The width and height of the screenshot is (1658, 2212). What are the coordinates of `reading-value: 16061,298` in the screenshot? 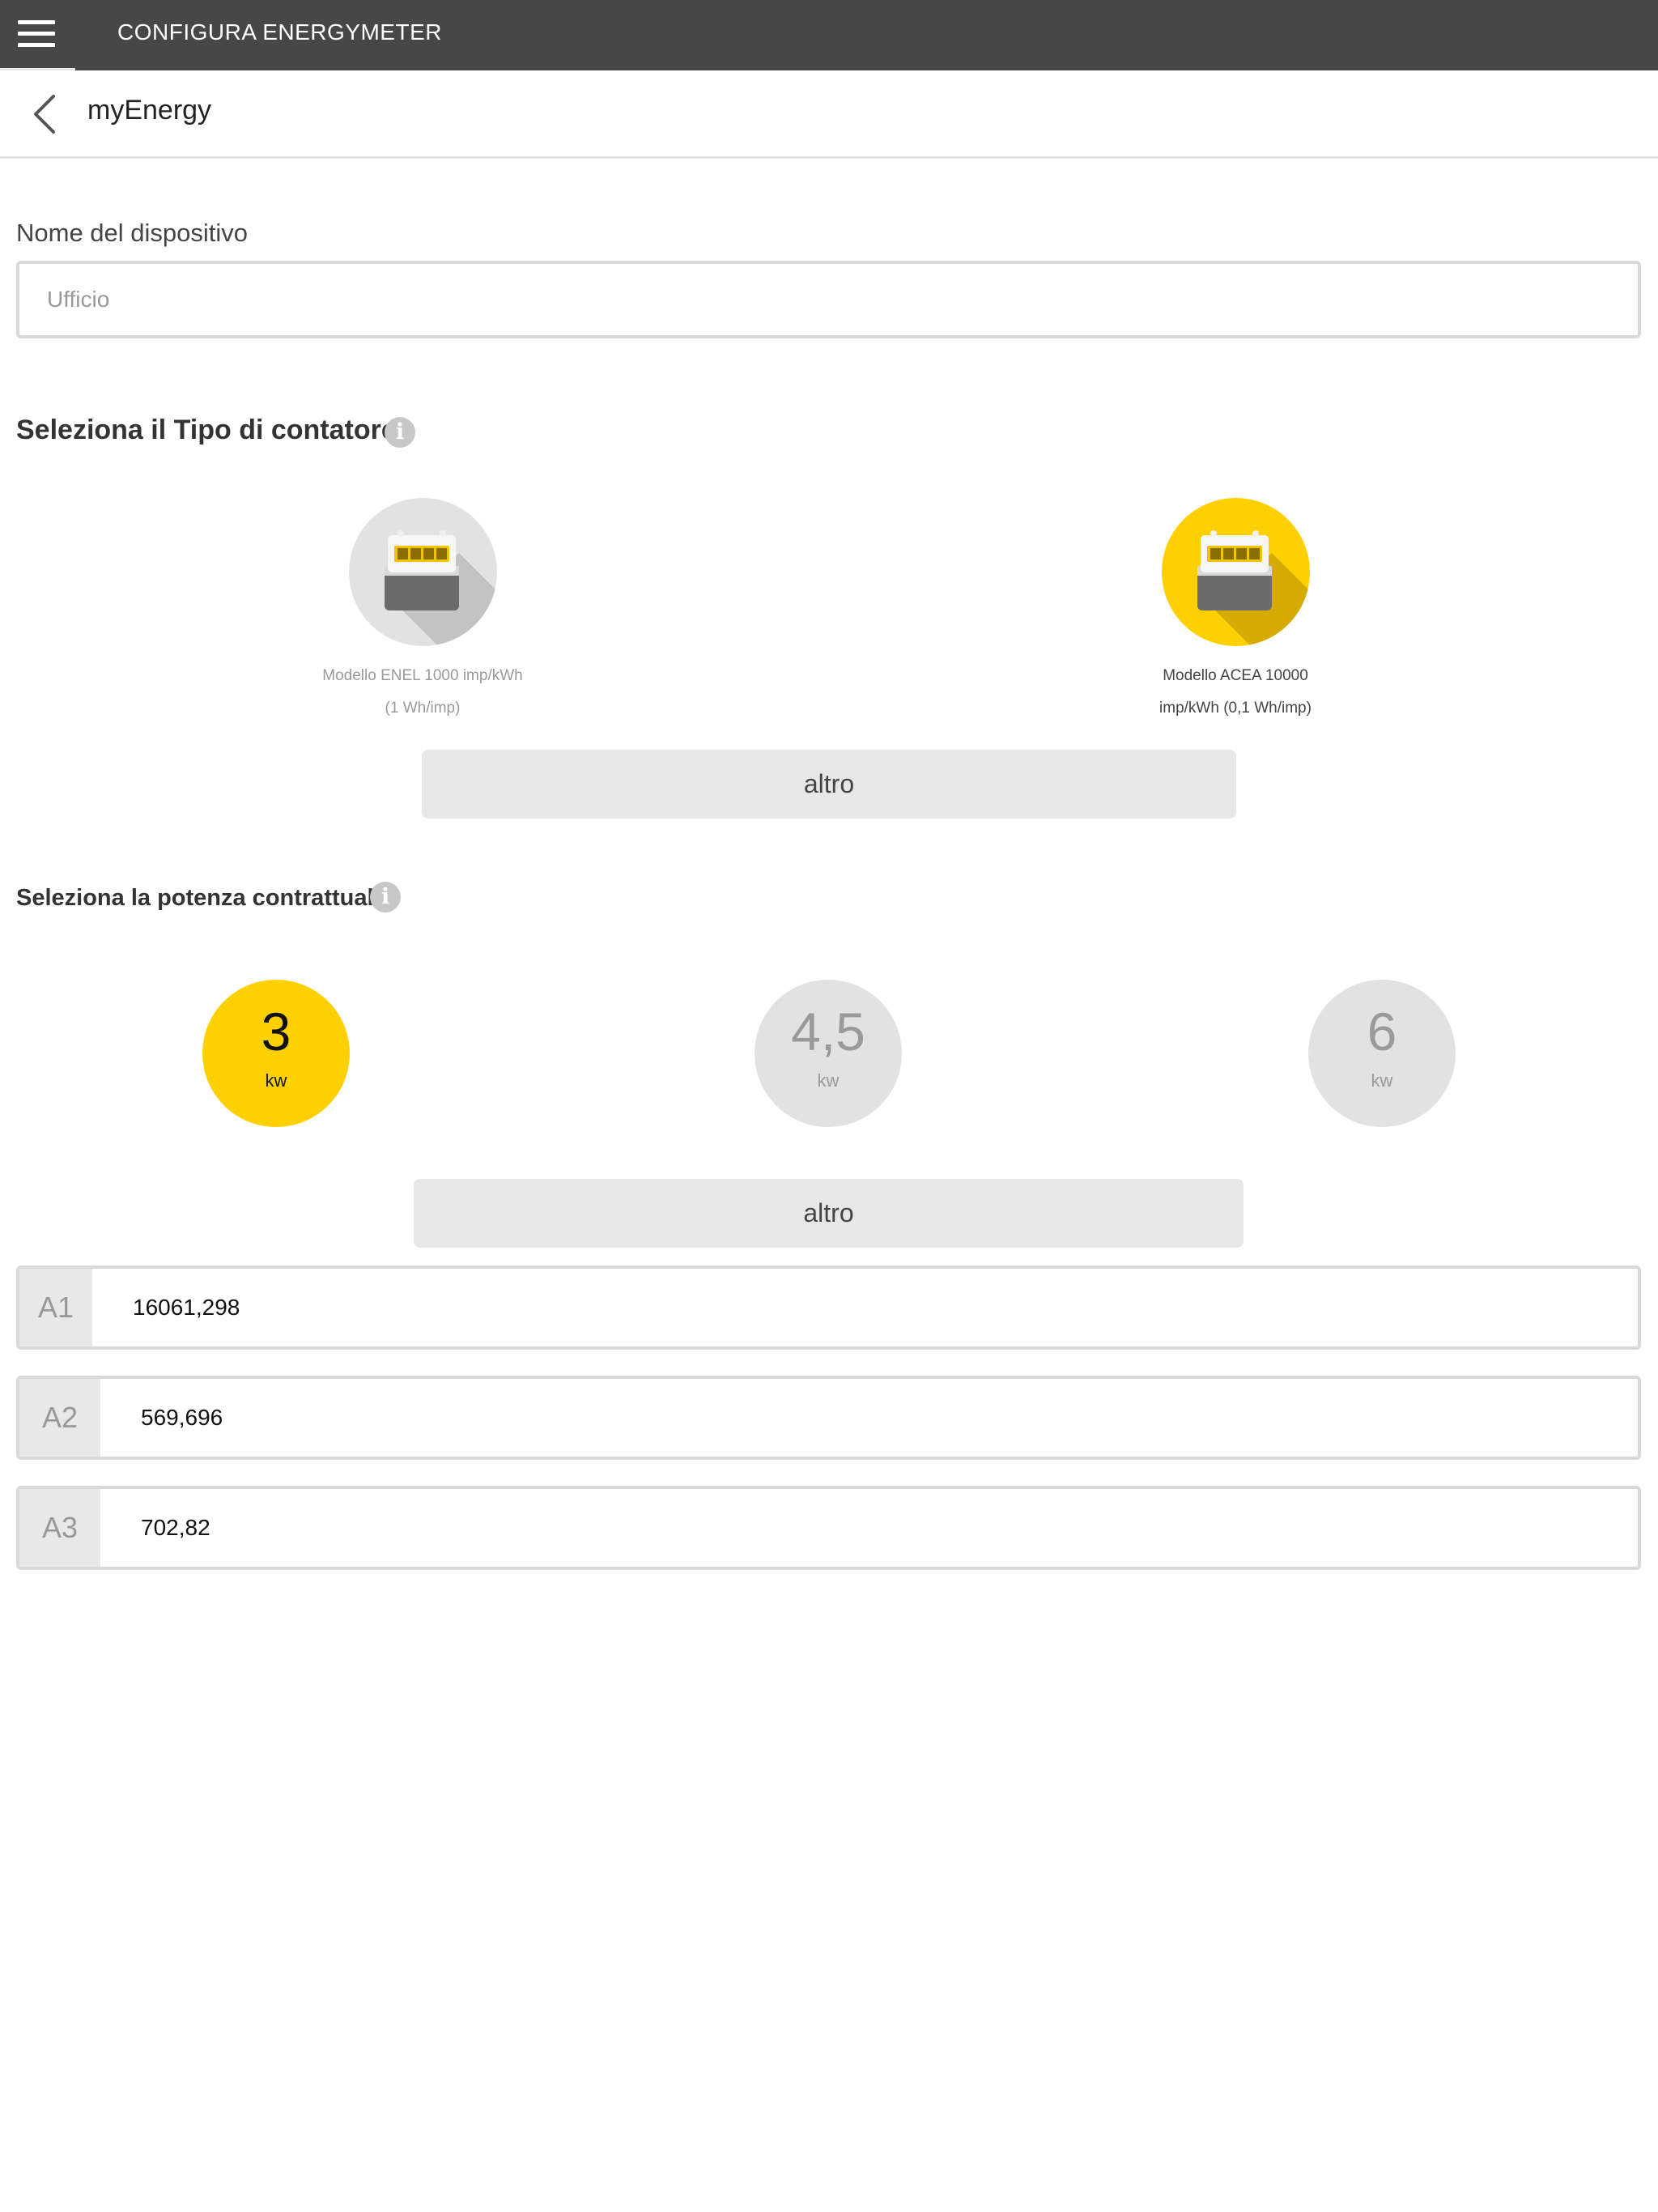 It's located at (186, 1307).